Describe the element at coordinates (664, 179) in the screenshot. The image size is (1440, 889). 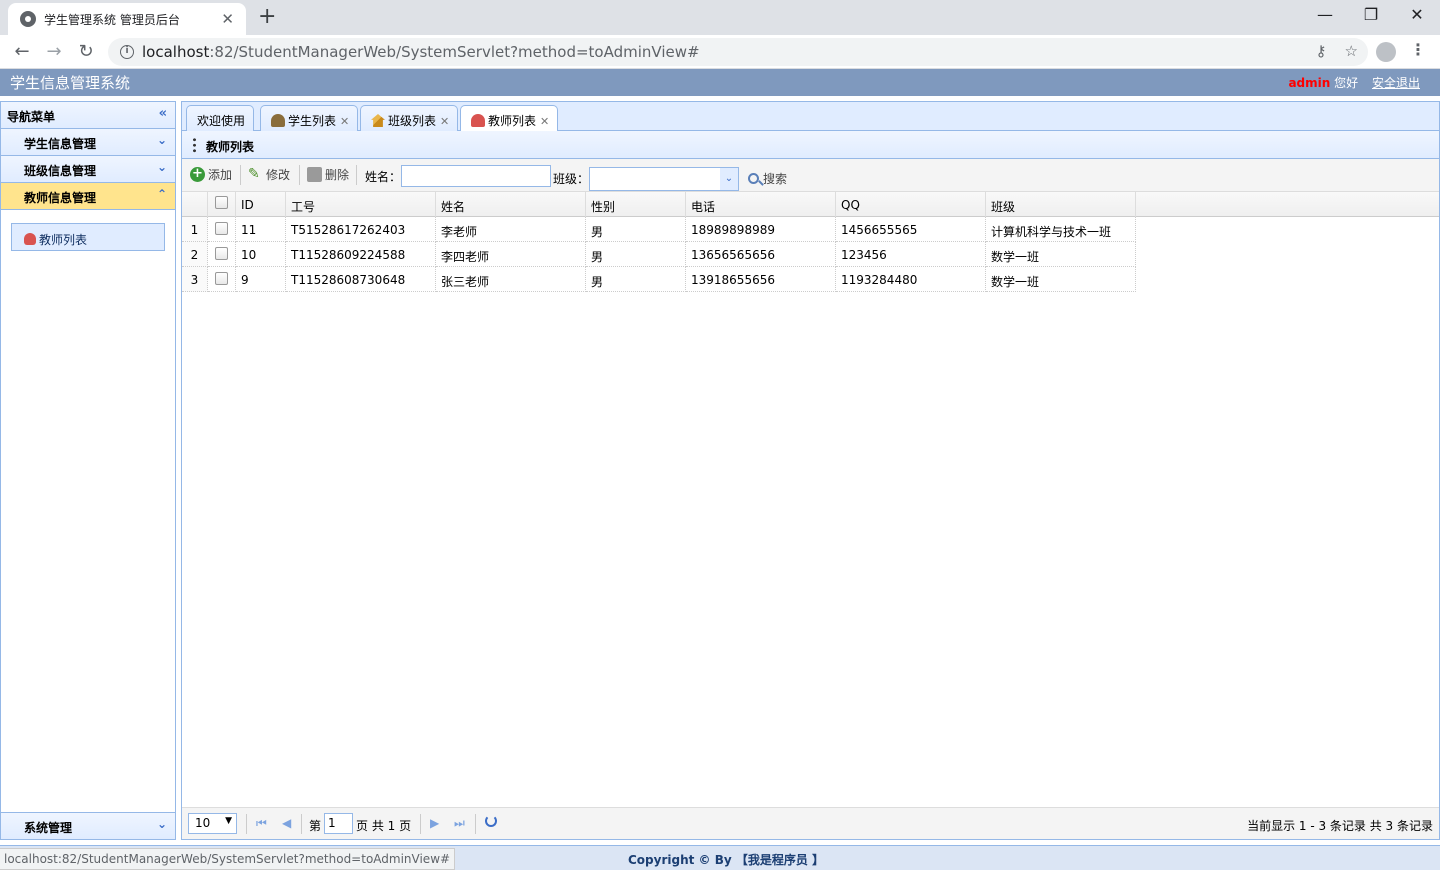
I see `class-select: ⌄` at that location.